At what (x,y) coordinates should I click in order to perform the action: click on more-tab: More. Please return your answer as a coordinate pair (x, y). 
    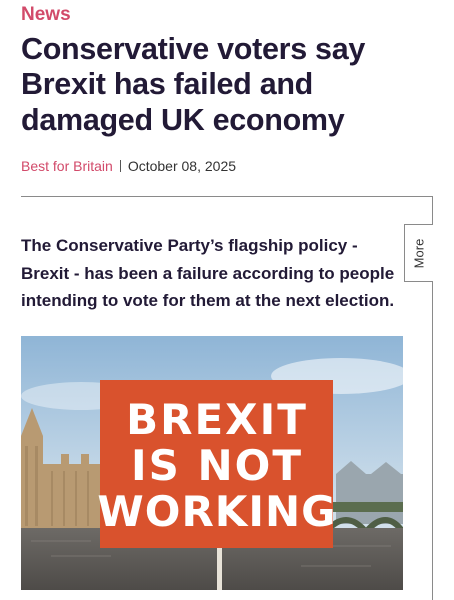
    Looking at the image, I should click on (418, 253).